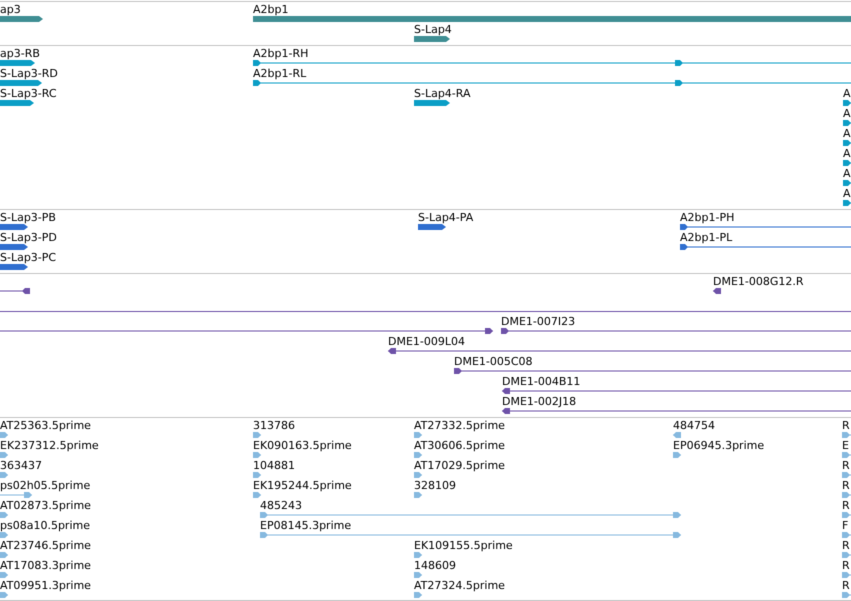 The height and width of the screenshot is (601, 851). Describe the element at coordinates (302, 445) in the screenshot. I see `feature-label: EK090163.5prime` at that location.